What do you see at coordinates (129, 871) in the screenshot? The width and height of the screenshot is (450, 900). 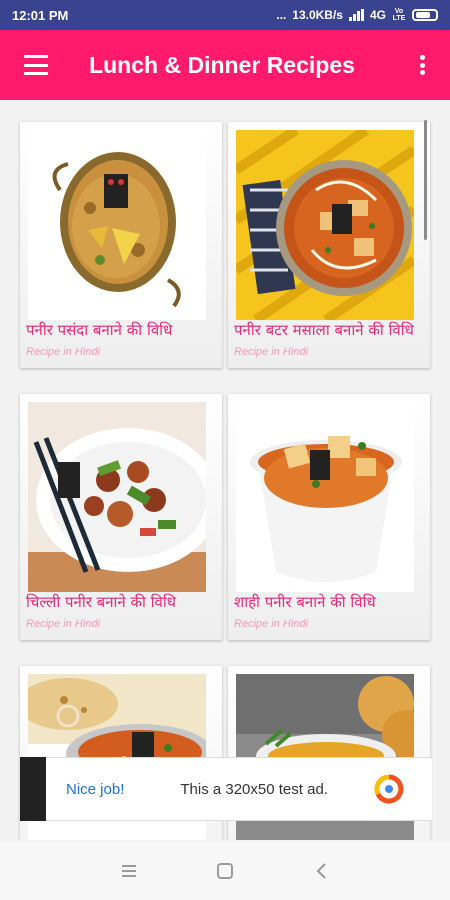 I see `recents-icon` at bounding box center [129, 871].